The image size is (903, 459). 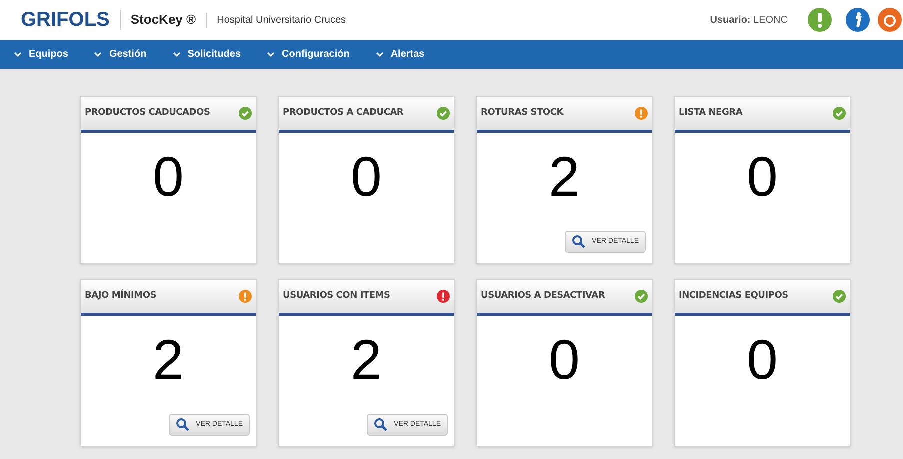 What do you see at coordinates (749, 21) in the screenshot?
I see `user-label: Usuario: LEONC` at bounding box center [749, 21].